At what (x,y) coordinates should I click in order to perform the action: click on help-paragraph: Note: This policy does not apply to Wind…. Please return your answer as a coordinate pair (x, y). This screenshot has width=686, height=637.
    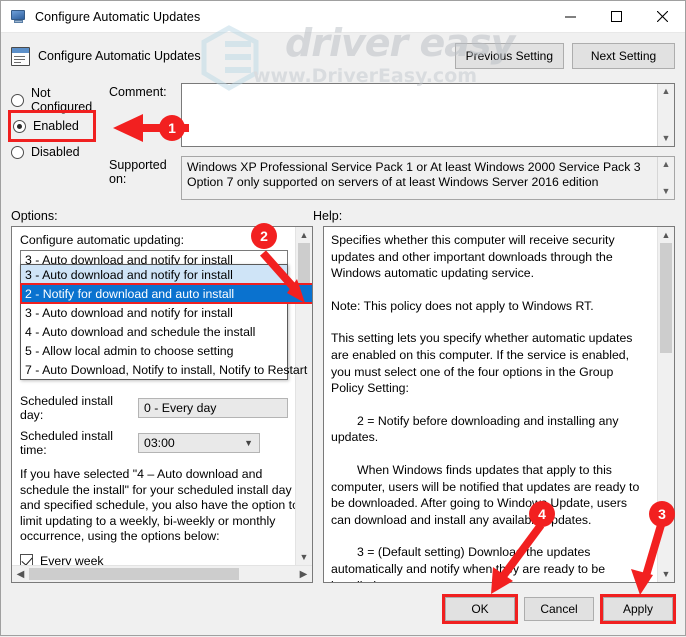
    Looking at the image, I should click on (462, 305).